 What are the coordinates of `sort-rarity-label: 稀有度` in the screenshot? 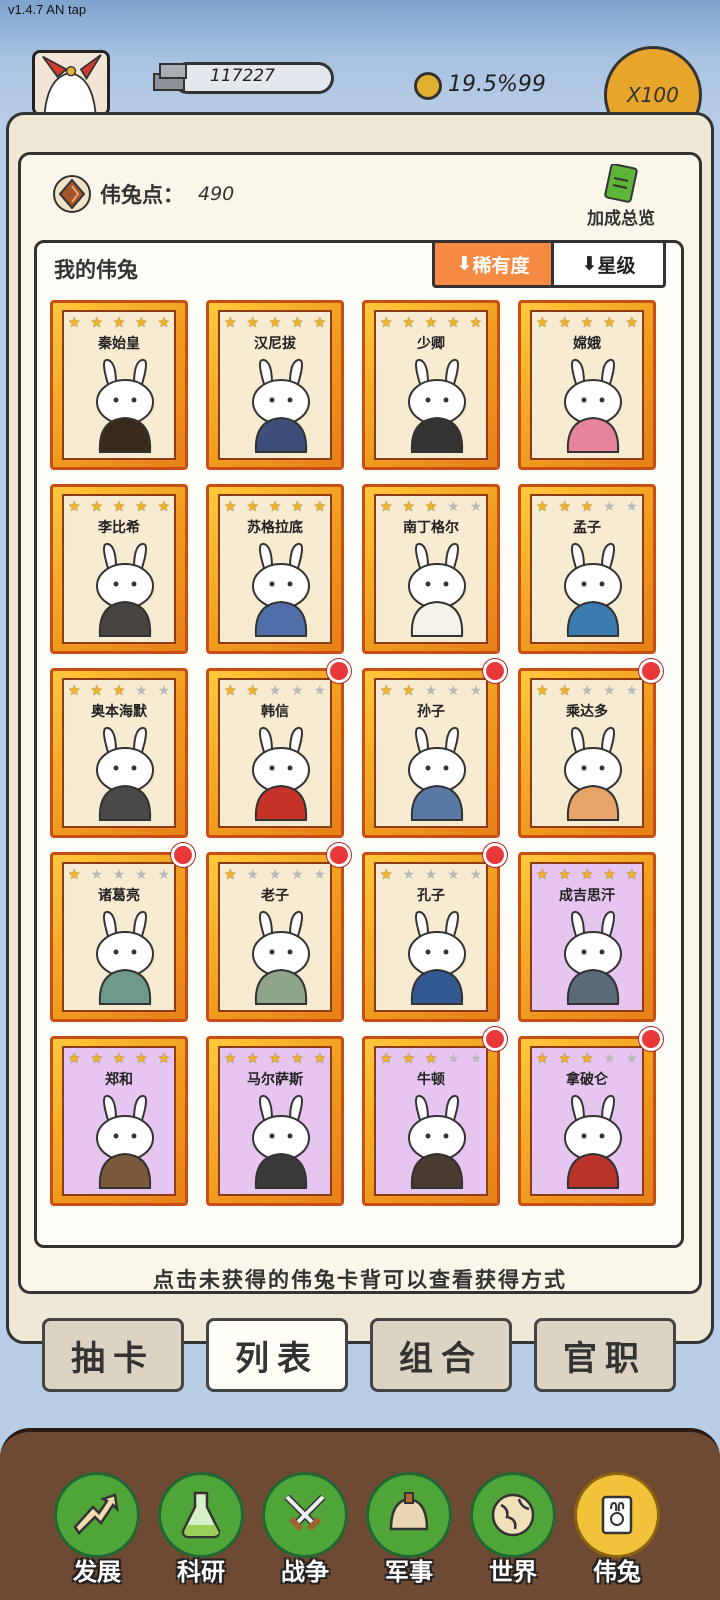 It's located at (501, 265).